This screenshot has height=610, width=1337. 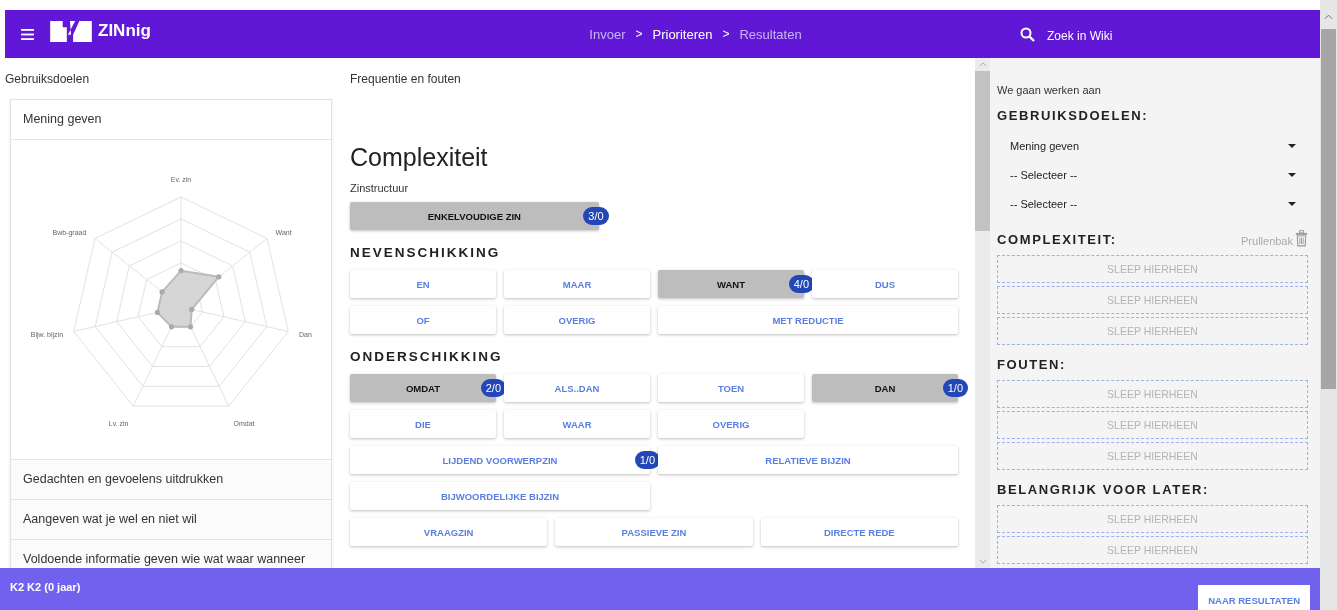 What do you see at coordinates (423, 320) in the screenshot?
I see `category-button: OF` at bounding box center [423, 320].